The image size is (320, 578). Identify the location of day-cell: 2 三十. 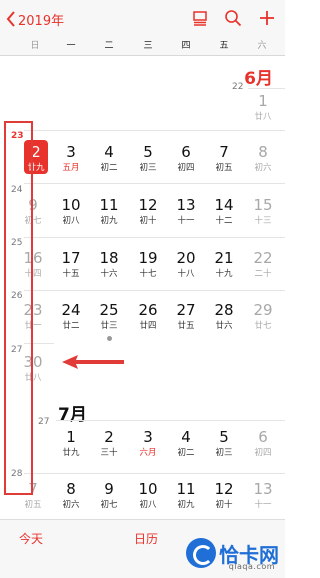
(109, 443).